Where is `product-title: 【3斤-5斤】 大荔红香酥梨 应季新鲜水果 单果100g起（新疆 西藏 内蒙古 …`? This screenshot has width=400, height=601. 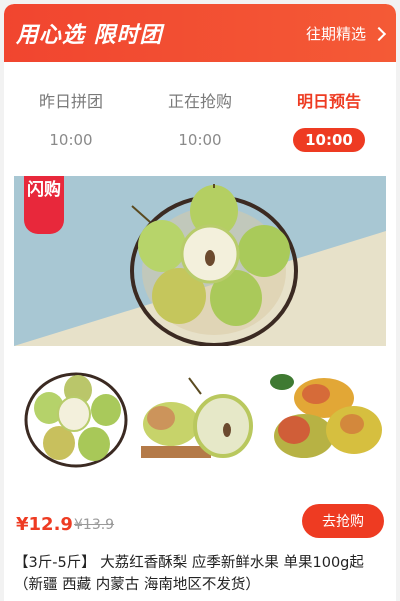 product-title: 【3斤-5斤】 大荔红香酥梨 应季新鲜水果 单果100g起（新疆 西藏 内蒙古 … is located at coordinates (202, 574).